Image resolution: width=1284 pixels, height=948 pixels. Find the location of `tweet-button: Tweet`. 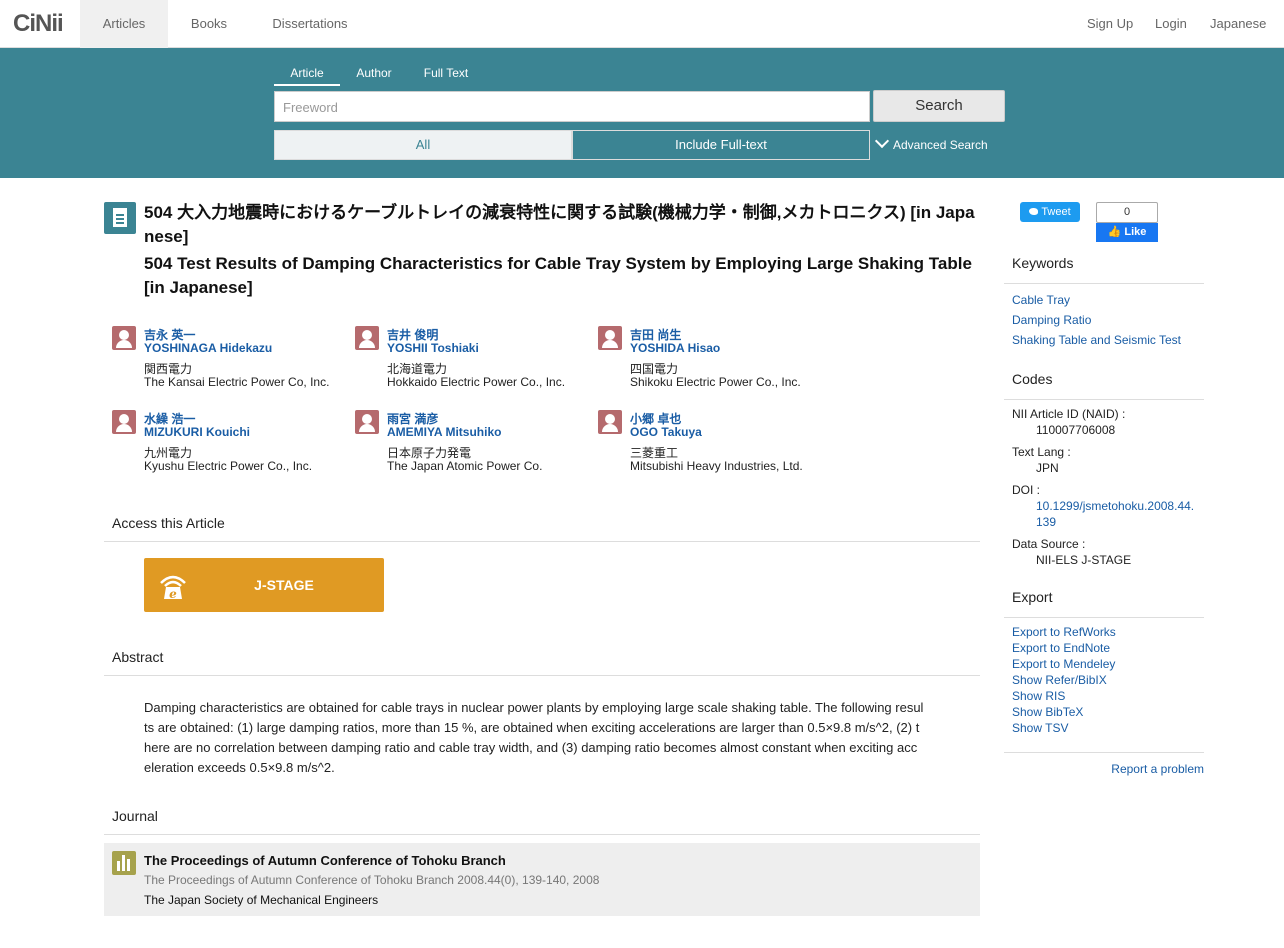

tweet-button: Tweet is located at coordinates (1050, 212).